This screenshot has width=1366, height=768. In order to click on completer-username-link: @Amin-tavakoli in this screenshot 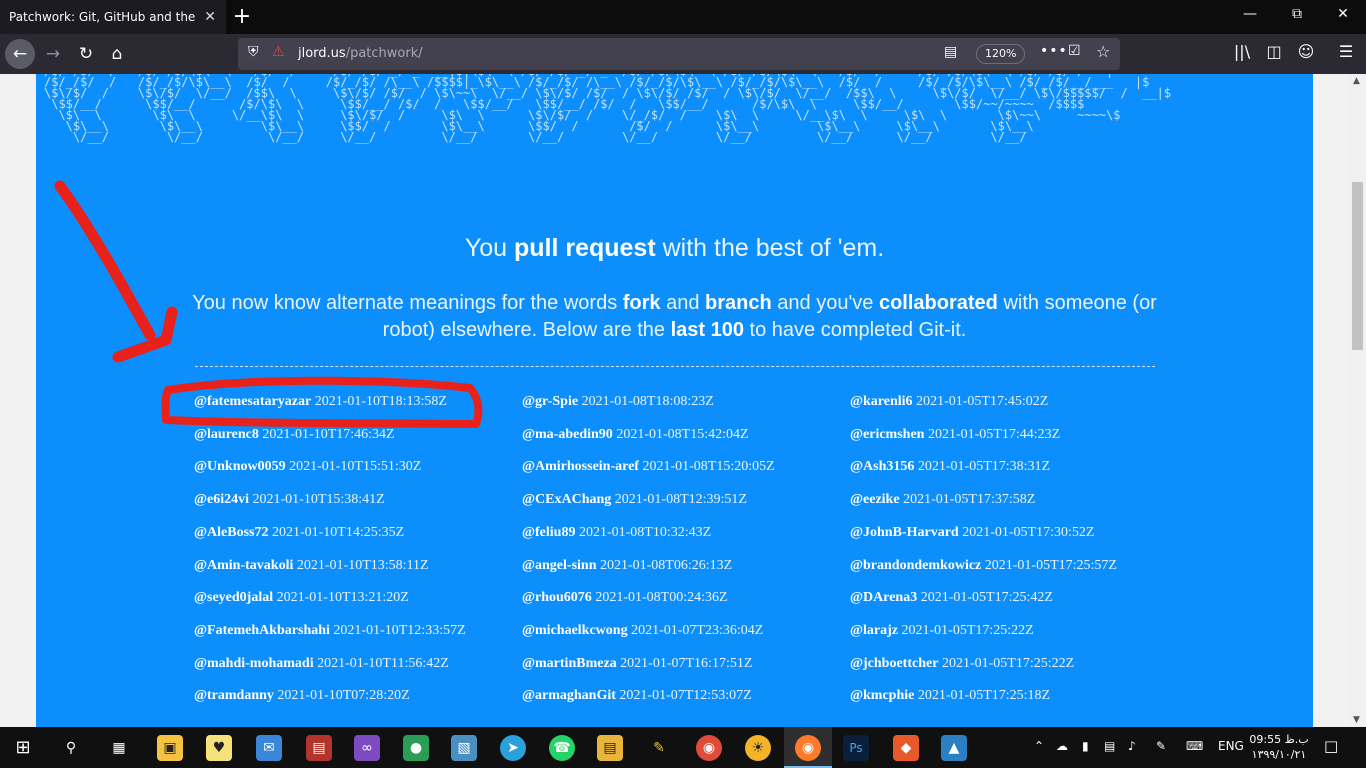, I will do `click(243, 565)`.